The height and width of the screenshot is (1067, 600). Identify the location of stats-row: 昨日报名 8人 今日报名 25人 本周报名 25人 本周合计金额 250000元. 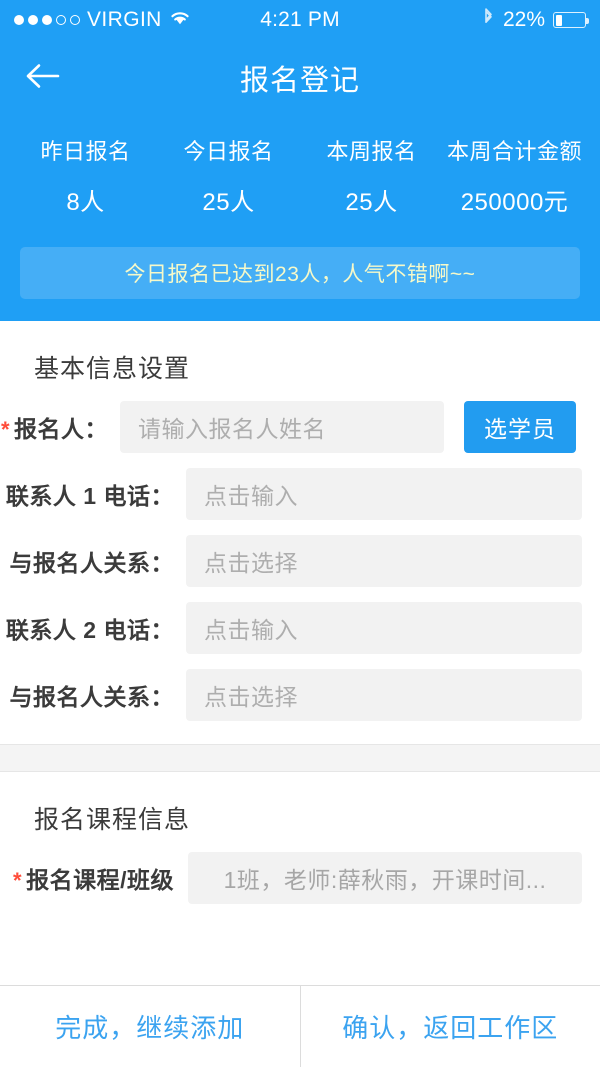
(300, 169).